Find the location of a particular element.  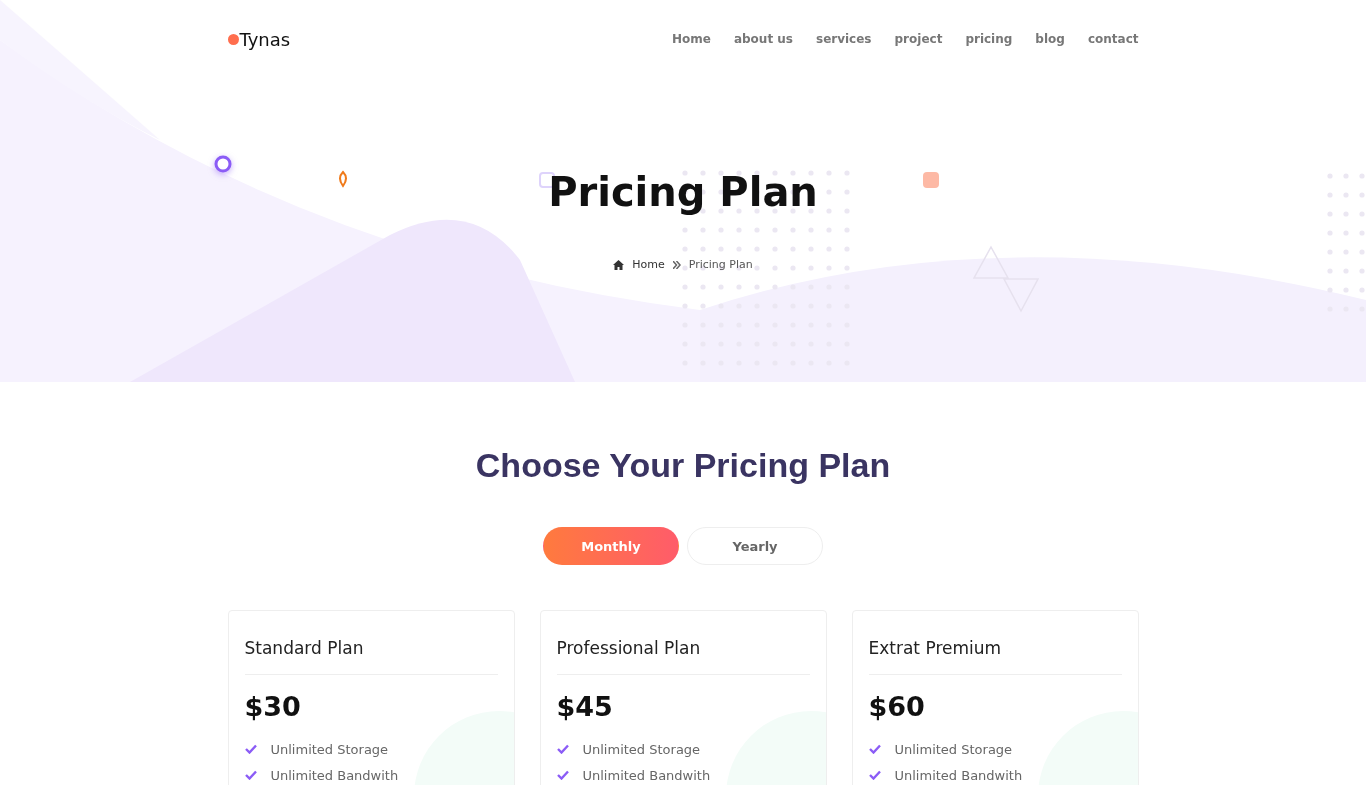

nav-link: about us is located at coordinates (763, 39).